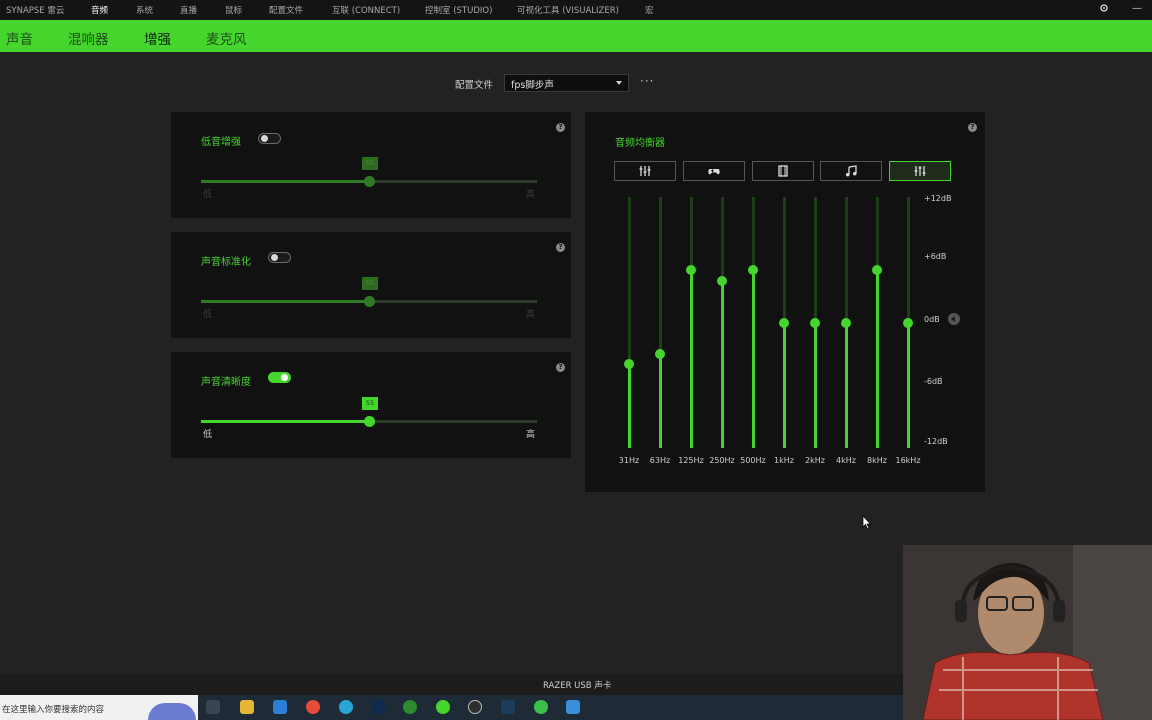 The image size is (1152, 720). What do you see at coordinates (226, 38) in the screenshot?
I see `tab-microphone: 麦克风` at bounding box center [226, 38].